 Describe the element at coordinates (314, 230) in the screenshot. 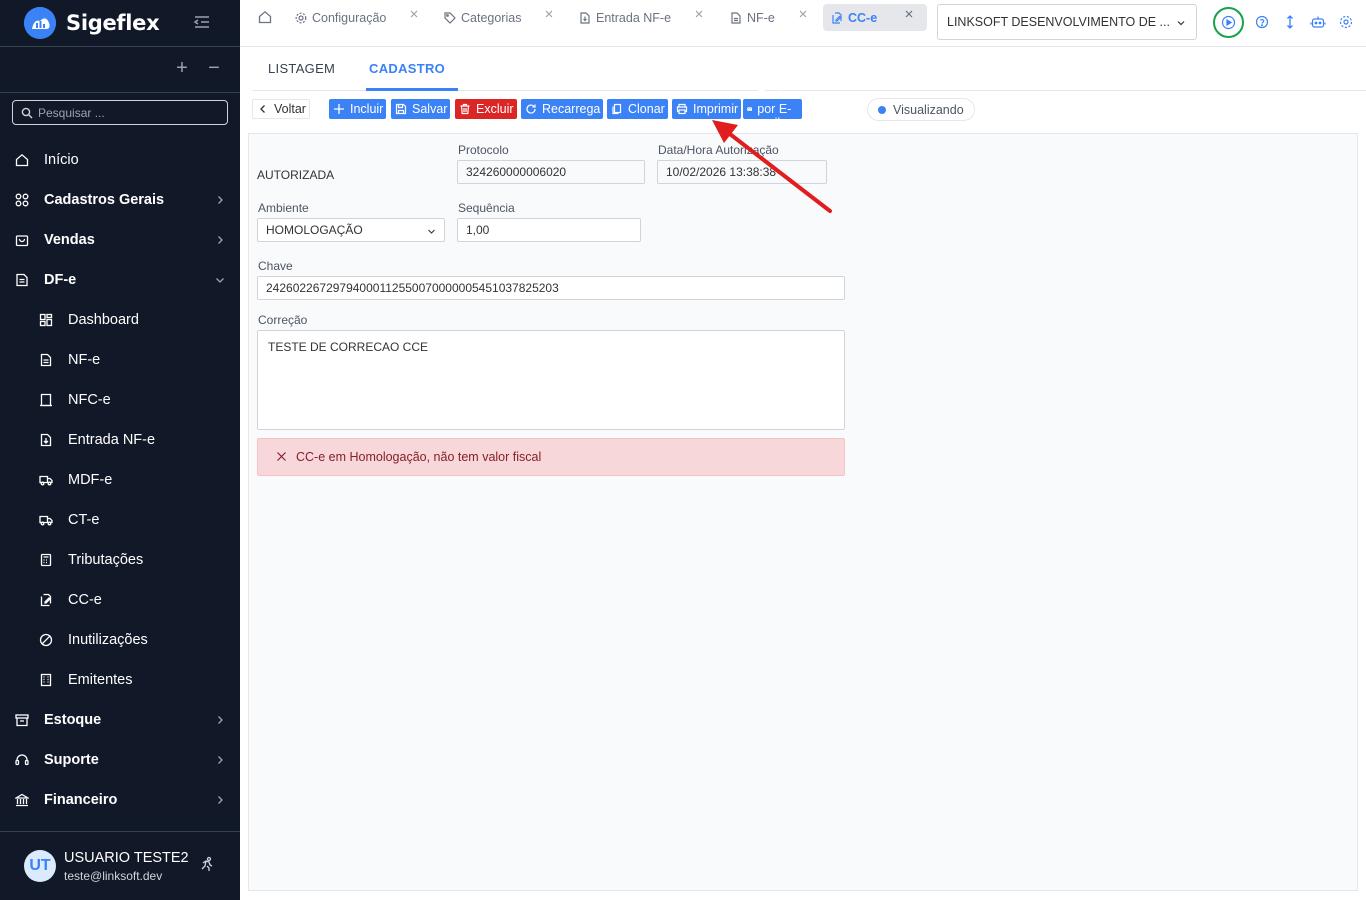

I see `ambiente-value: HOMOLOGAÇÃO` at that location.